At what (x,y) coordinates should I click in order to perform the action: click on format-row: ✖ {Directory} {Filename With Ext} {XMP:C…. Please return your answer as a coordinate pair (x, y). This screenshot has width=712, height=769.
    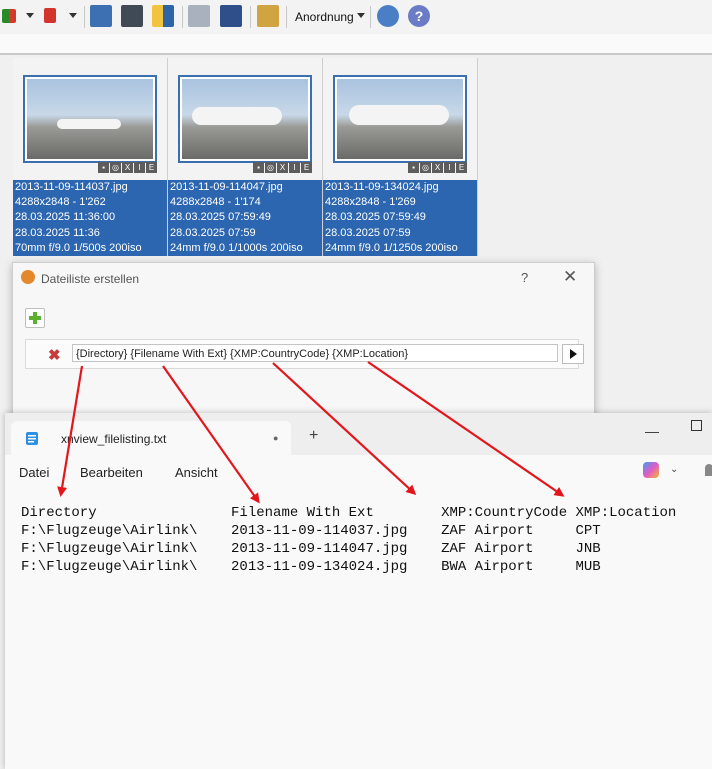
    Looking at the image, I should click on (304, 354).